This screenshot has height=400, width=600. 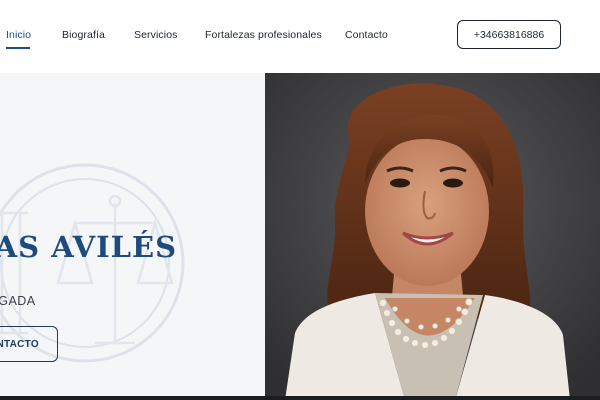 What do you see at coordinates (366, 35) in the screenshot?
I see `nav-link-contacto: Contacto` at bounding box center [366, 35].